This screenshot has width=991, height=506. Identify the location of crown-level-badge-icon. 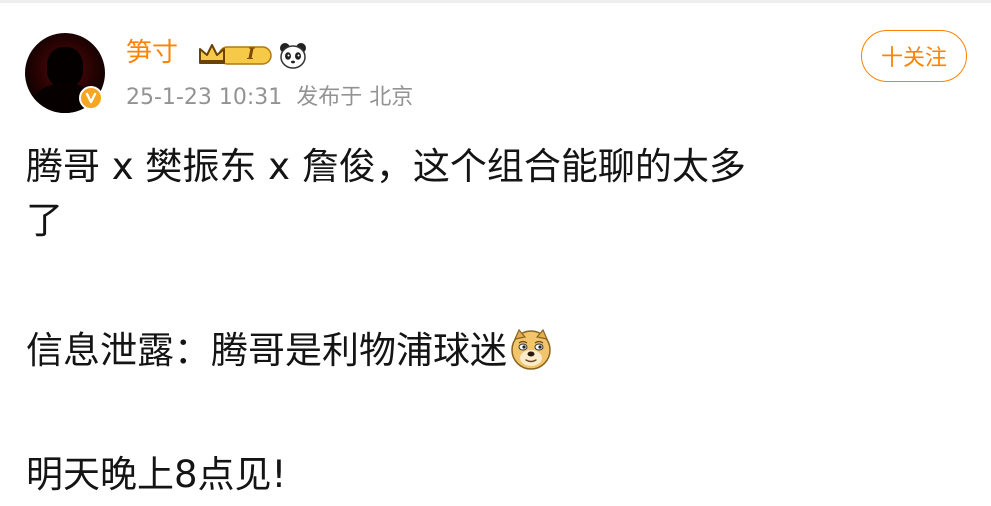
(236, 55).